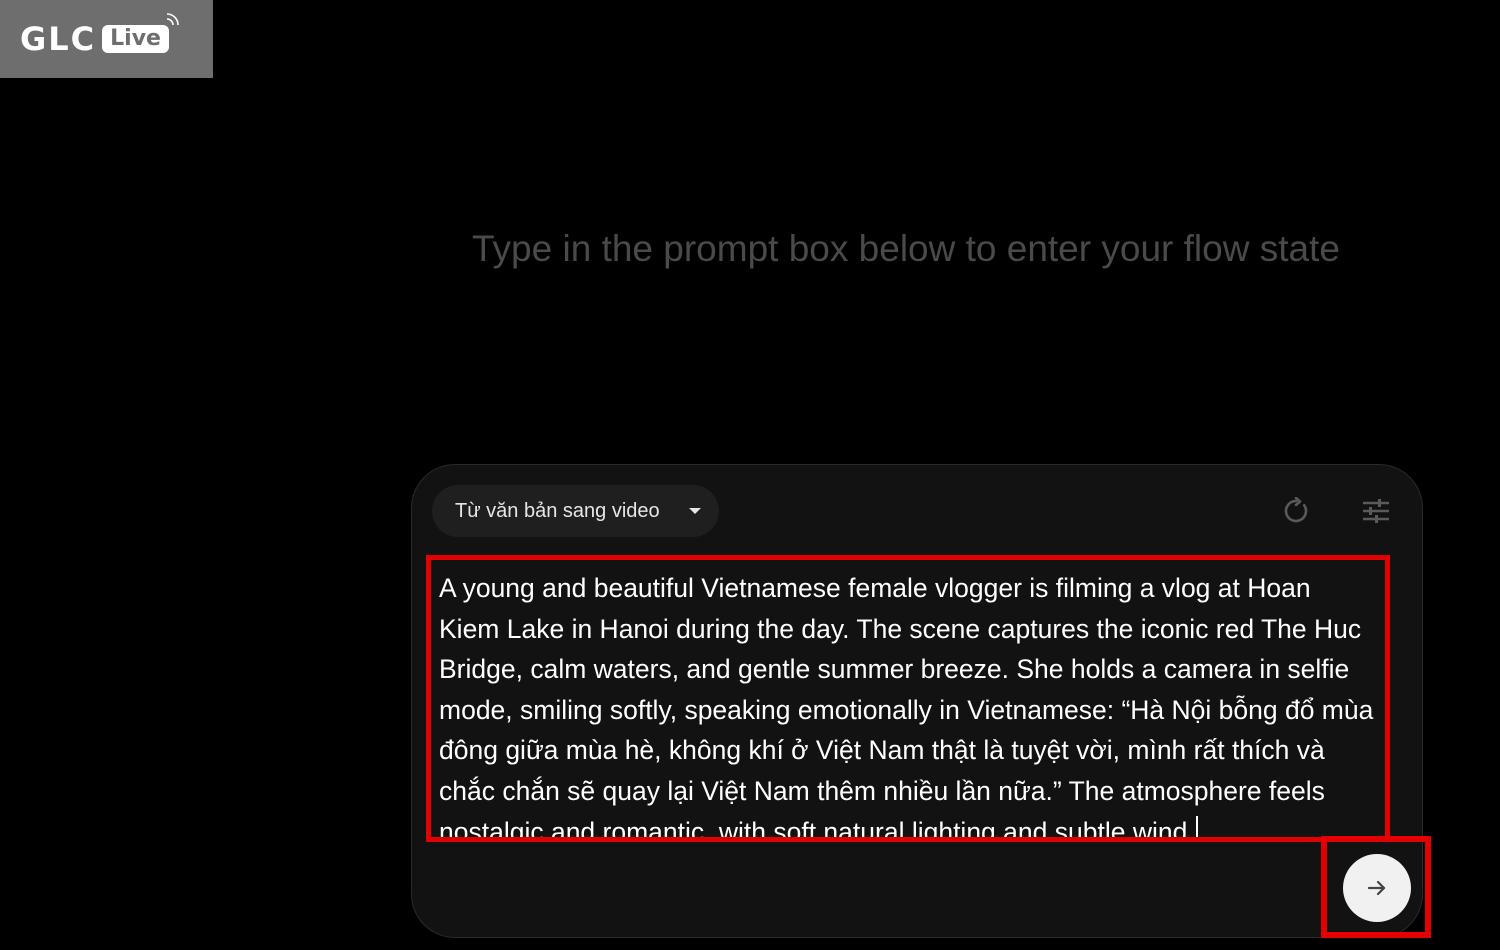 This screenshot has height=950, width=1500. I want to click on logo-live-badge: Live, so click(140, 33).